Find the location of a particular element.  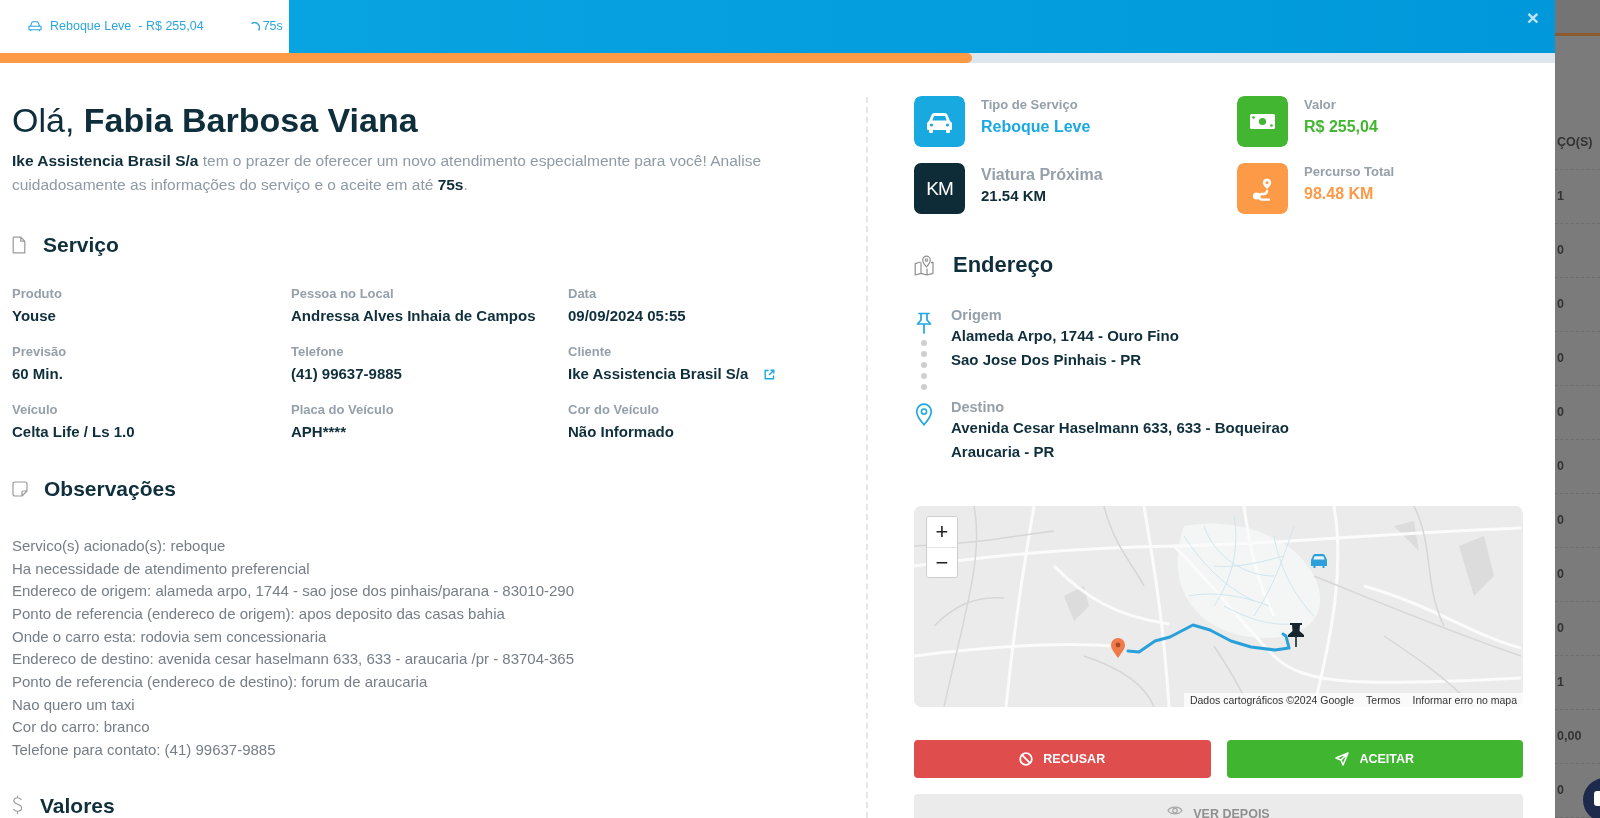

location-pin-icon is located at coordinates (924, 414).